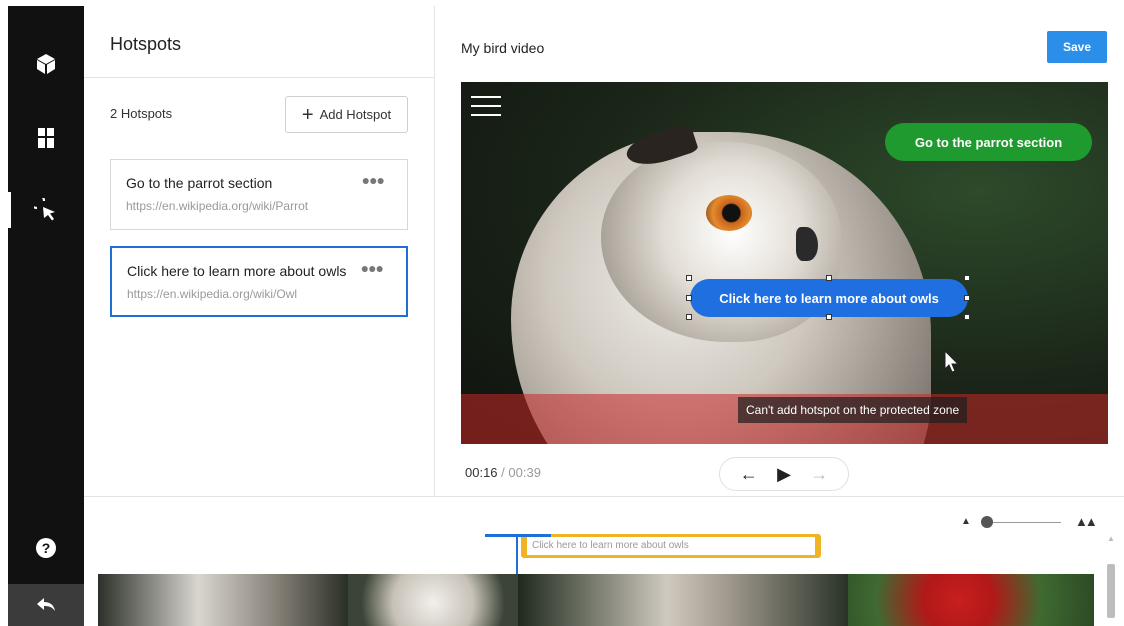 The image size is (1124, 626). I want to click on save-button: Save, so click(1077, 47).